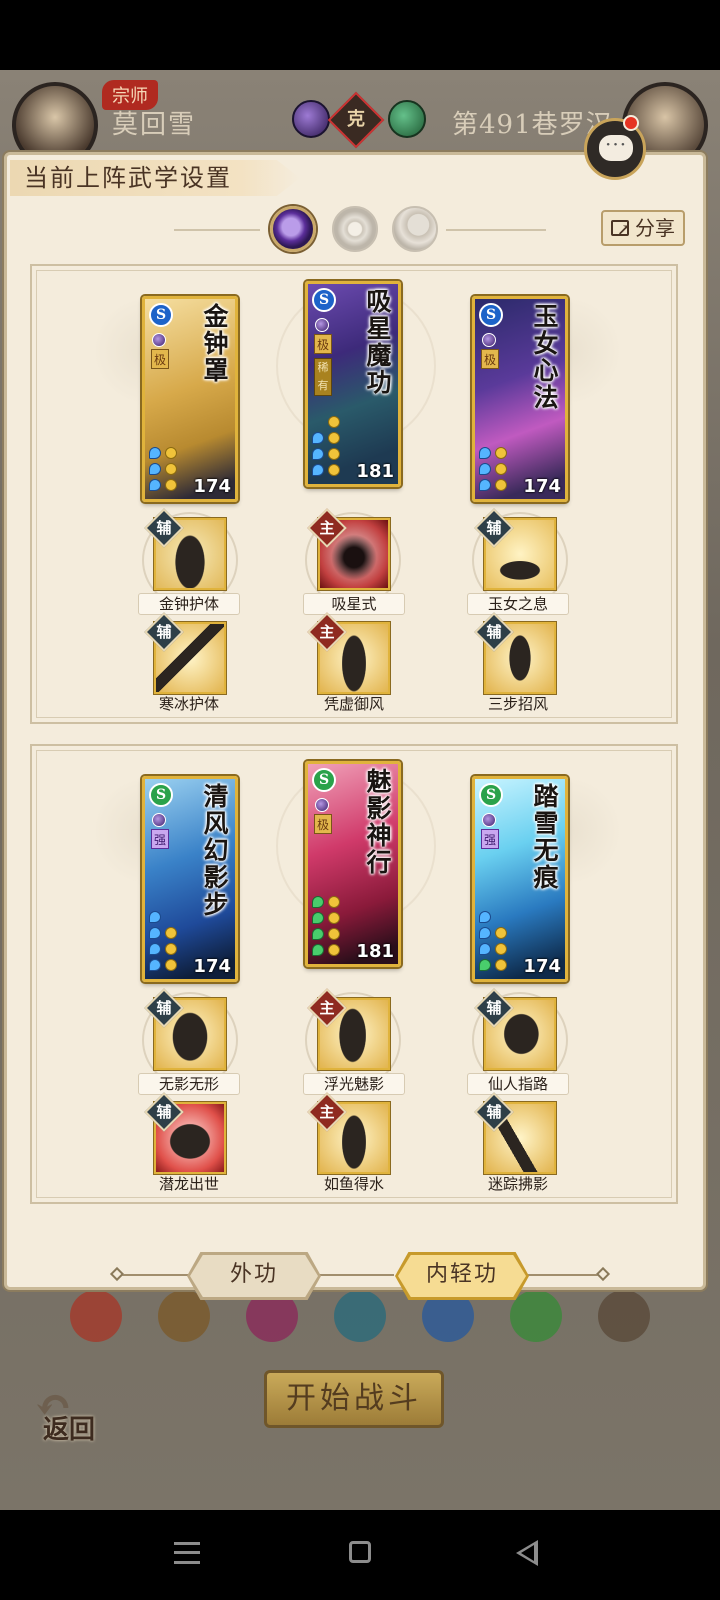 The height and width of the screenshot is (1600, 720). I want to click on chat-button, so click(615, 147).